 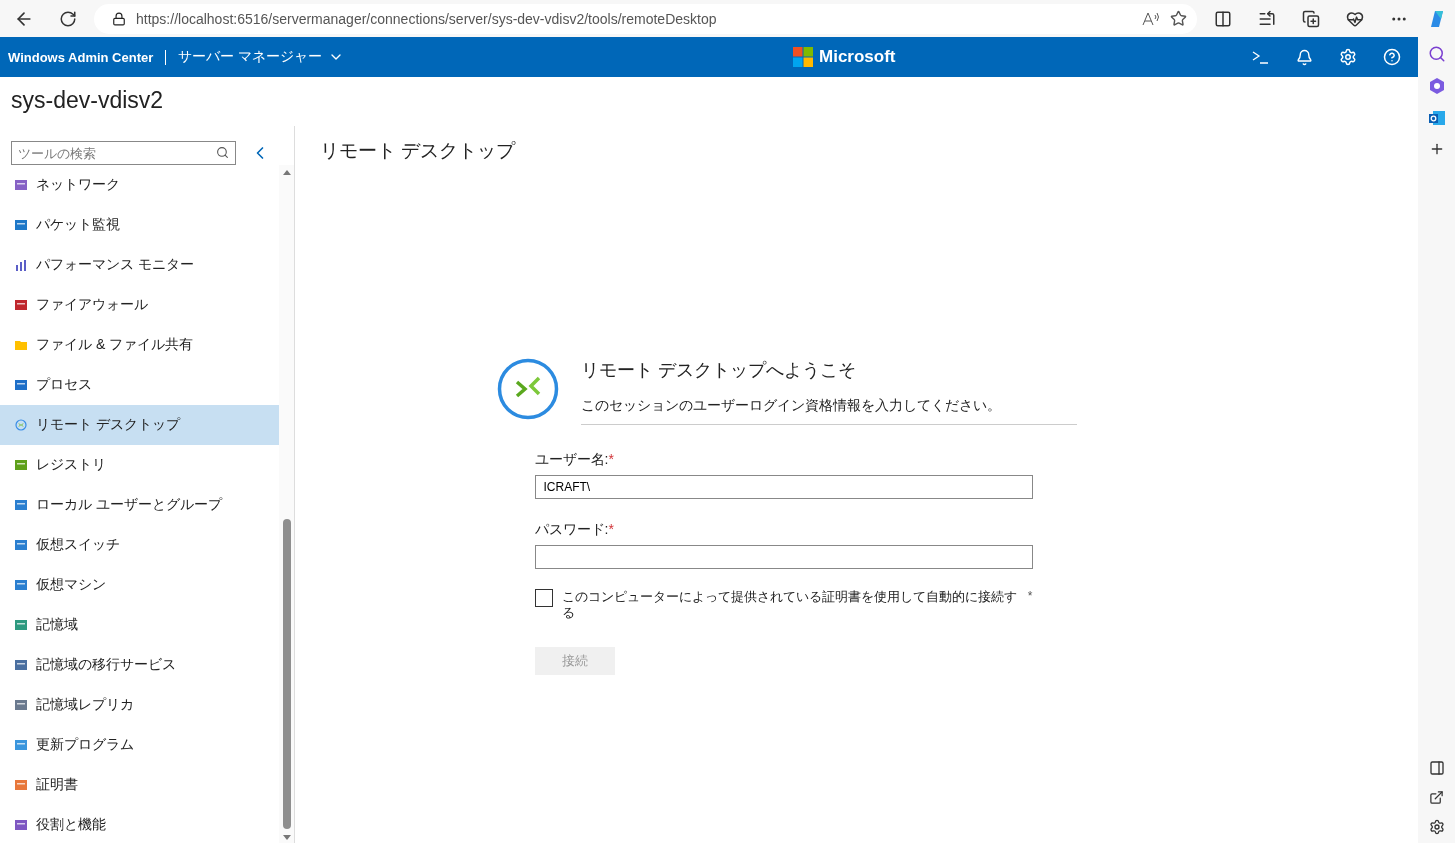 I want to click on checkbox, so click(x=543, y=598).